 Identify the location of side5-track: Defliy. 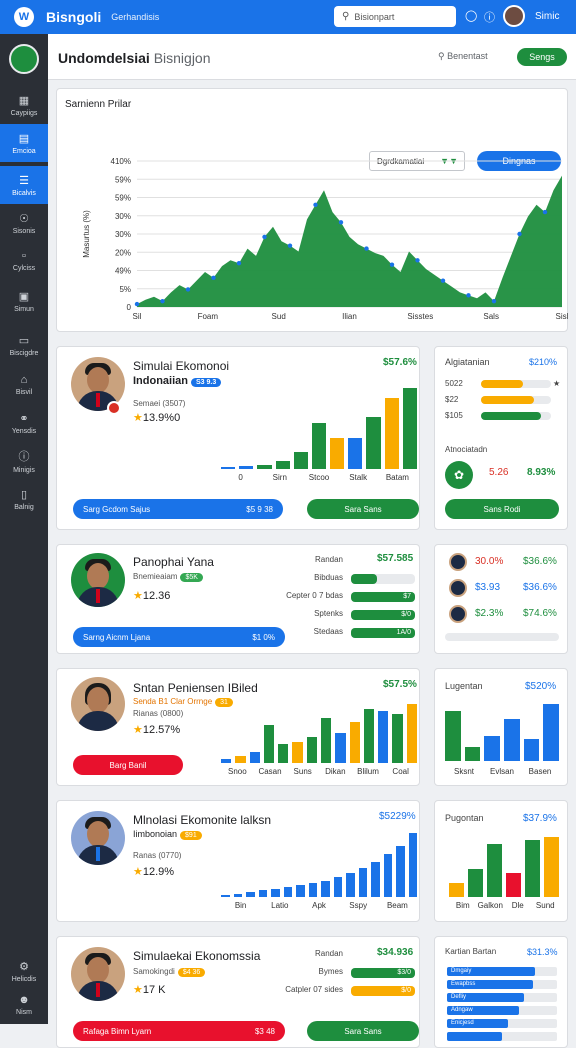
(502, 997).